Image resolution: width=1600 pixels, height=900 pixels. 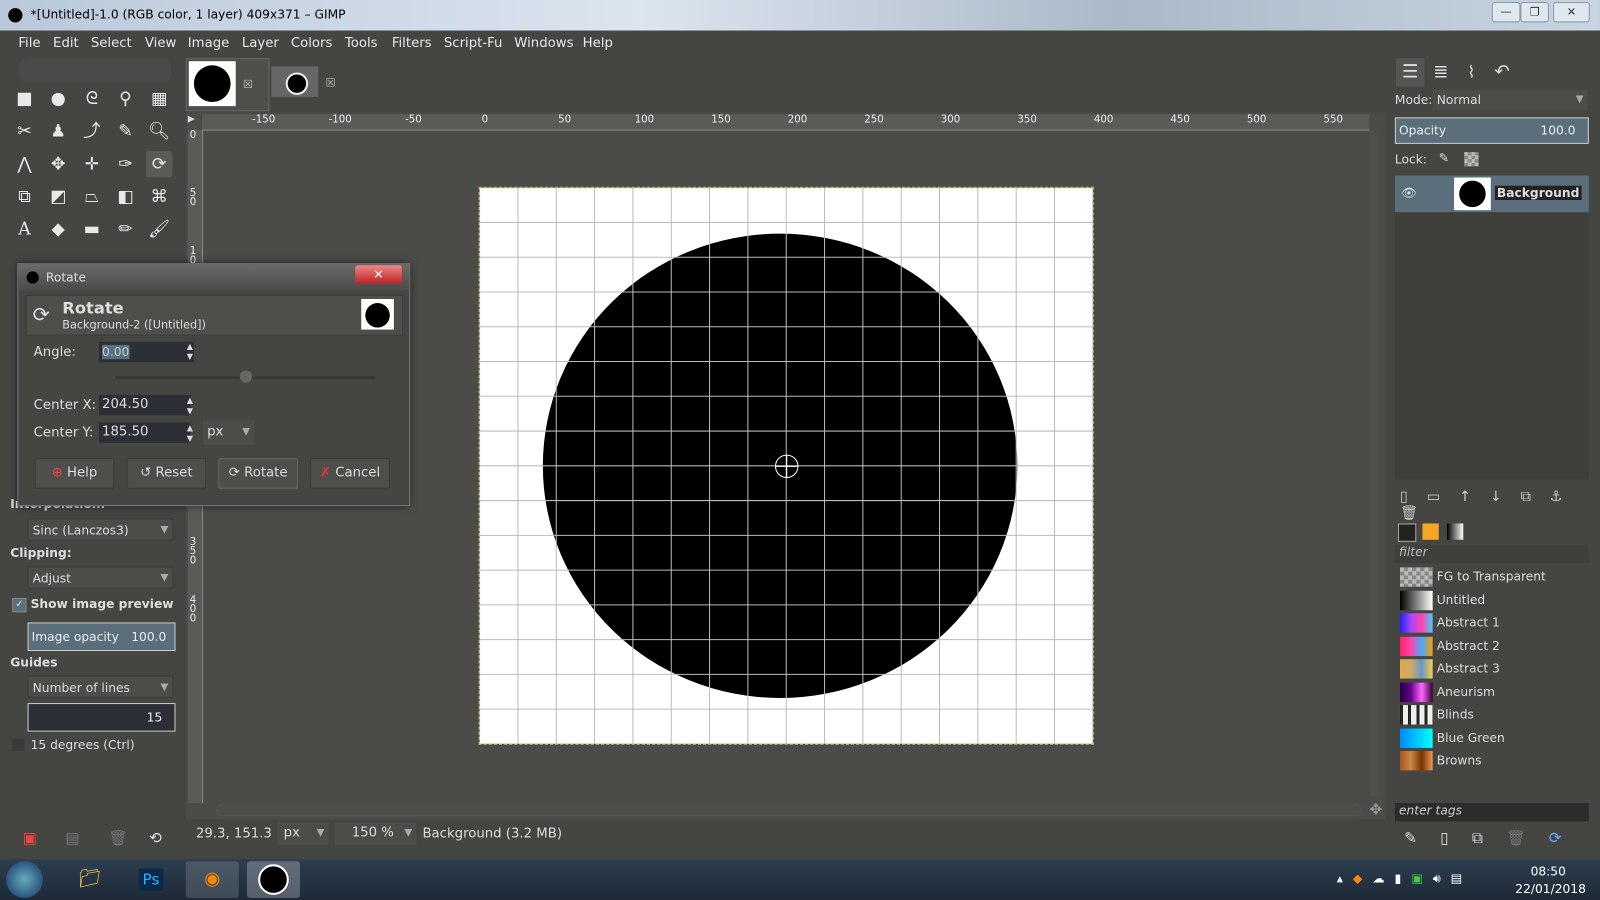 I want to click on menu-select: Select, so click(x=111, y=43).